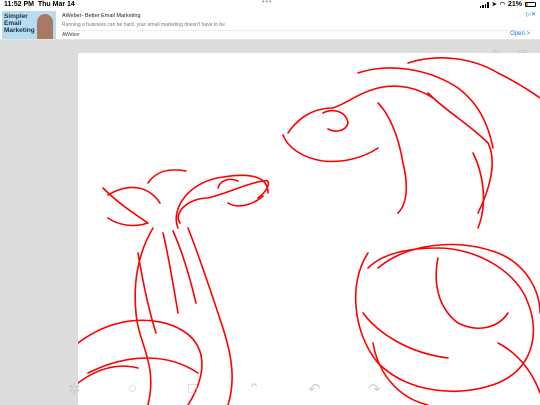 Image resolution: width=540 pixels, height=405 pixels. What do you see at coordinates (405, 335) in the screenshot?
I see `stroke-right-belly` at bounding box center [405, 335].